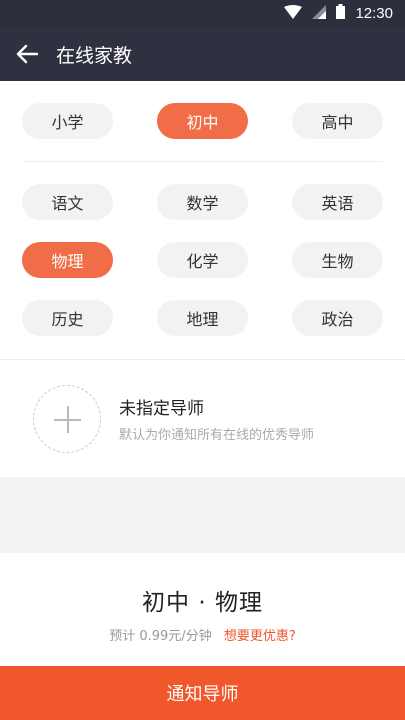 Image resolution: width=405 pixels, height=720 pixels. What do you see at coordinates (216, 418) in the screenshot?
I see `teacher-info: 未指定导师 默认为你通知所有在线的优秀导师` at bounding box center [216, 418].